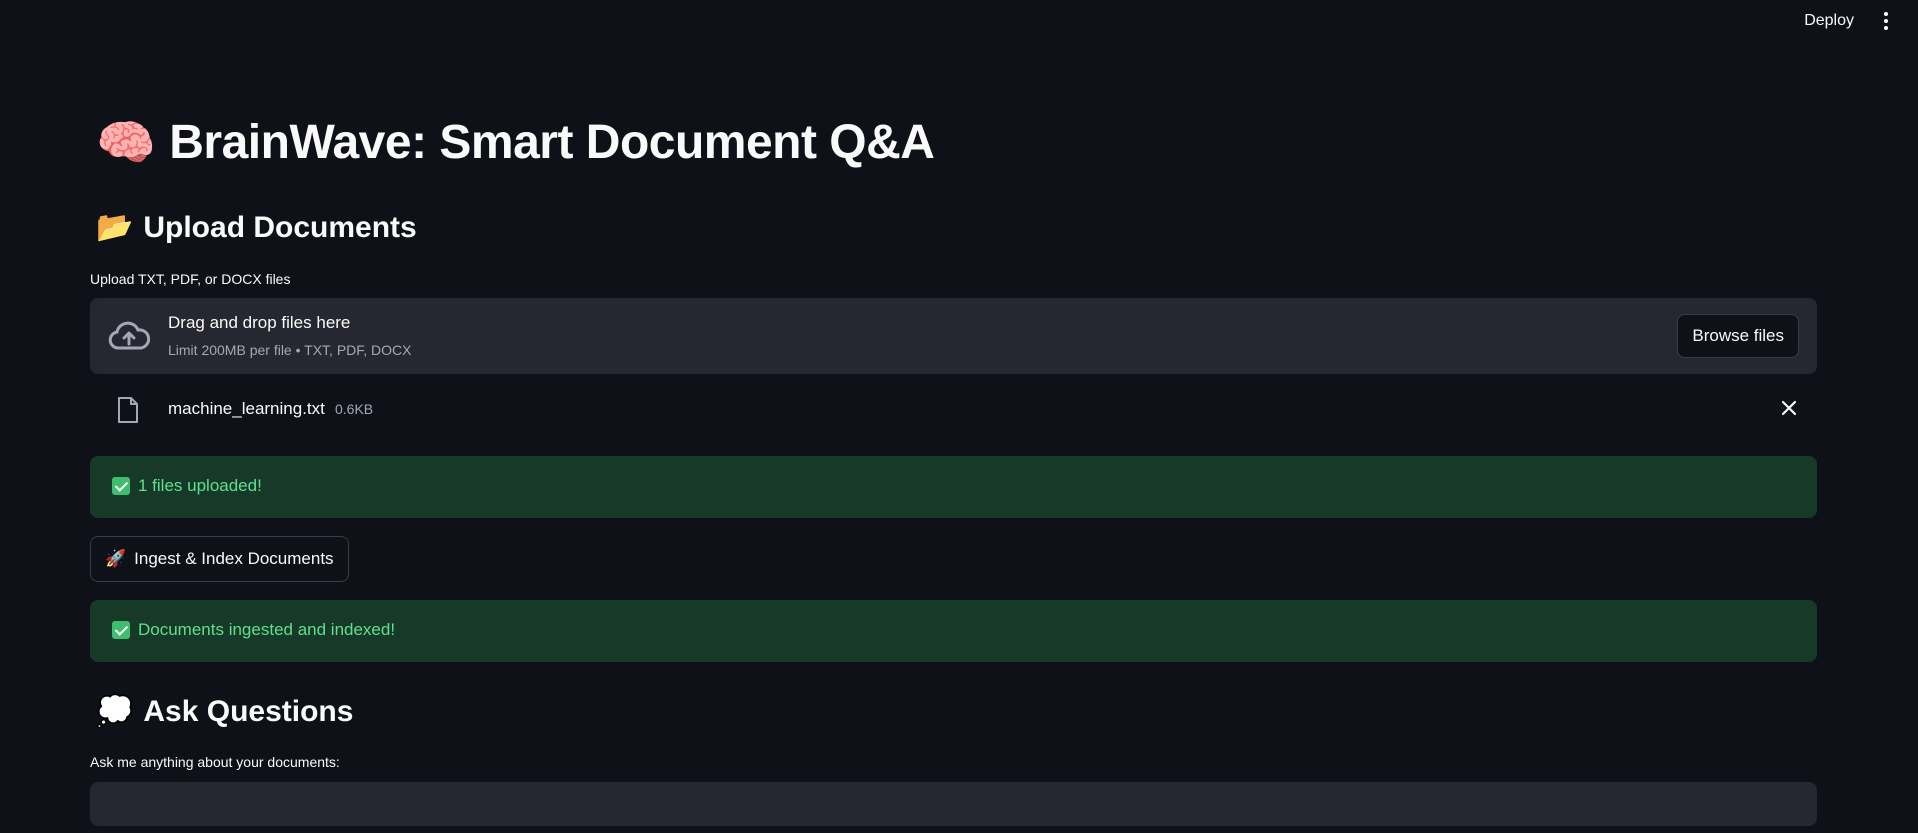  Describe the element at coordinates (246, 408) in the screenshot. I see `file-name: machine_learning.txt` at that location.